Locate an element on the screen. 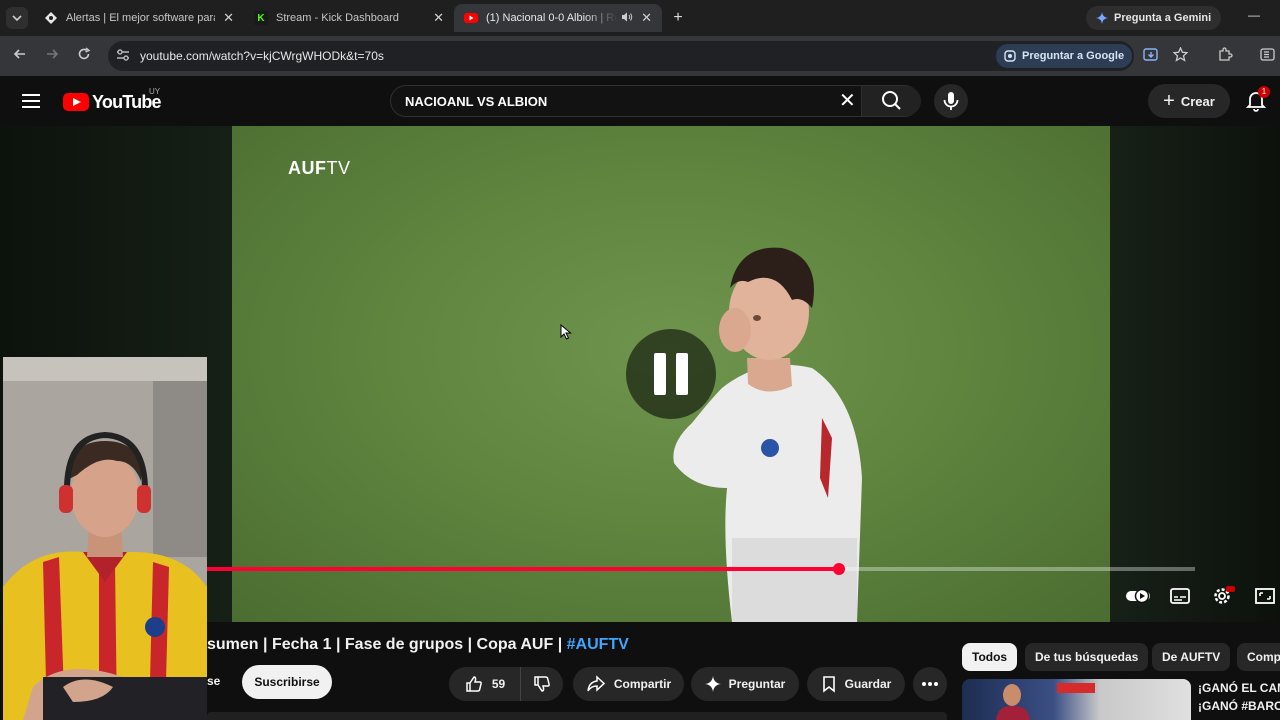 The width and height of the screenshot is (1280, 720). microphone-icon is located at coordinates (951, 101).